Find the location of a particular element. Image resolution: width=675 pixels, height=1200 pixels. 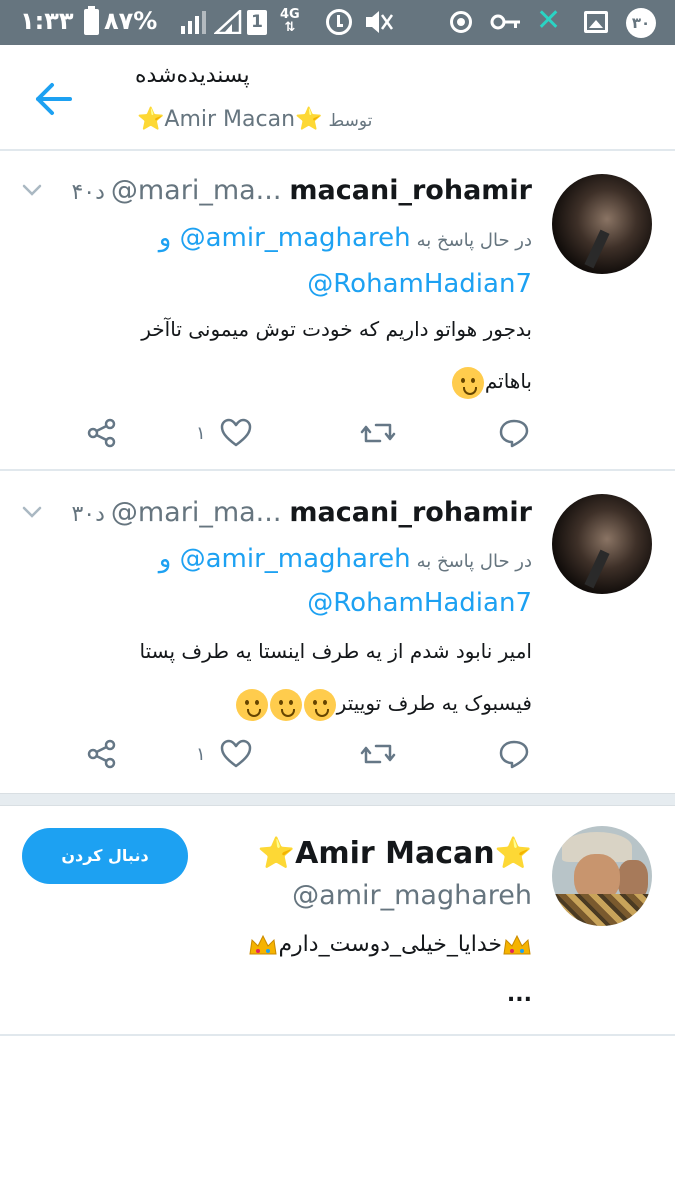

tweet-text-line: باهاتم is located at coordinates (508, 381).